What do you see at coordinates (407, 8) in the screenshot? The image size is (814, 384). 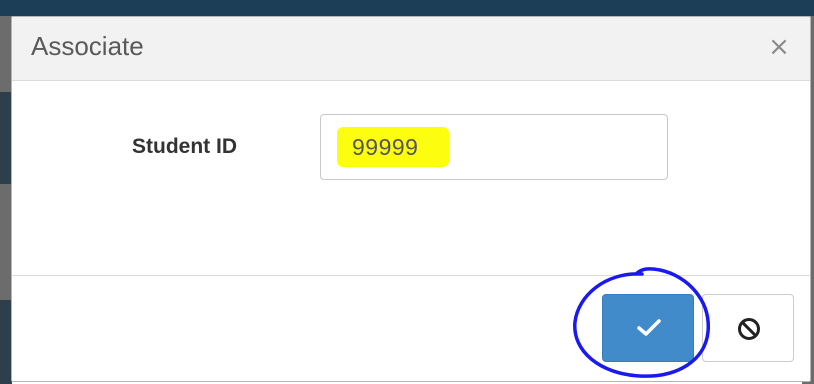 I see `backdrop-topbar` at bounding box center [407, 8].